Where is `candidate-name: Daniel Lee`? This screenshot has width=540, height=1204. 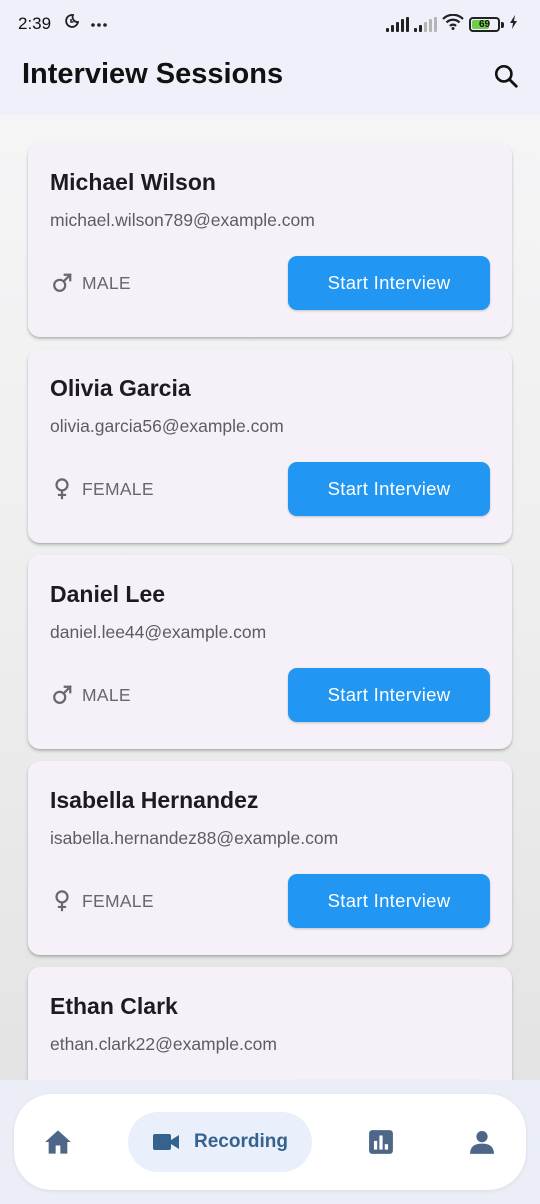
candidate-name: Daniel Lee is located at coordinates (108, 594).